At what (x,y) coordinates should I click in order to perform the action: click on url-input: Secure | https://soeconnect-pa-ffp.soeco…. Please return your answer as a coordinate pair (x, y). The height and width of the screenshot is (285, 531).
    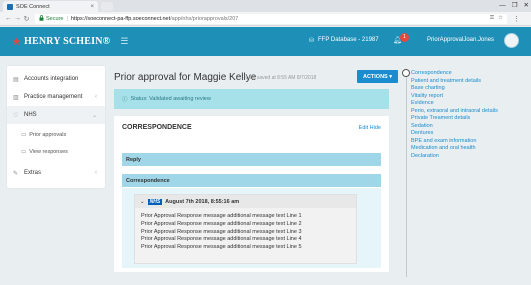
    Looking at the image, I should click on (271, 18).